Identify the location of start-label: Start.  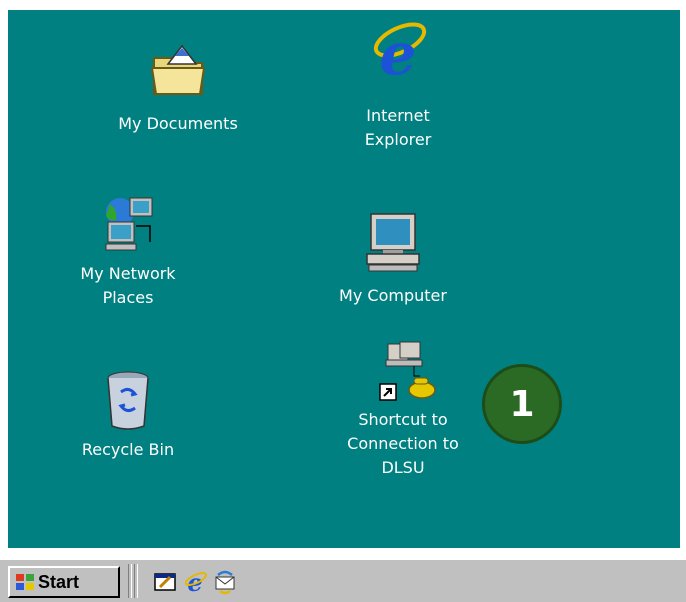
(59, 581).